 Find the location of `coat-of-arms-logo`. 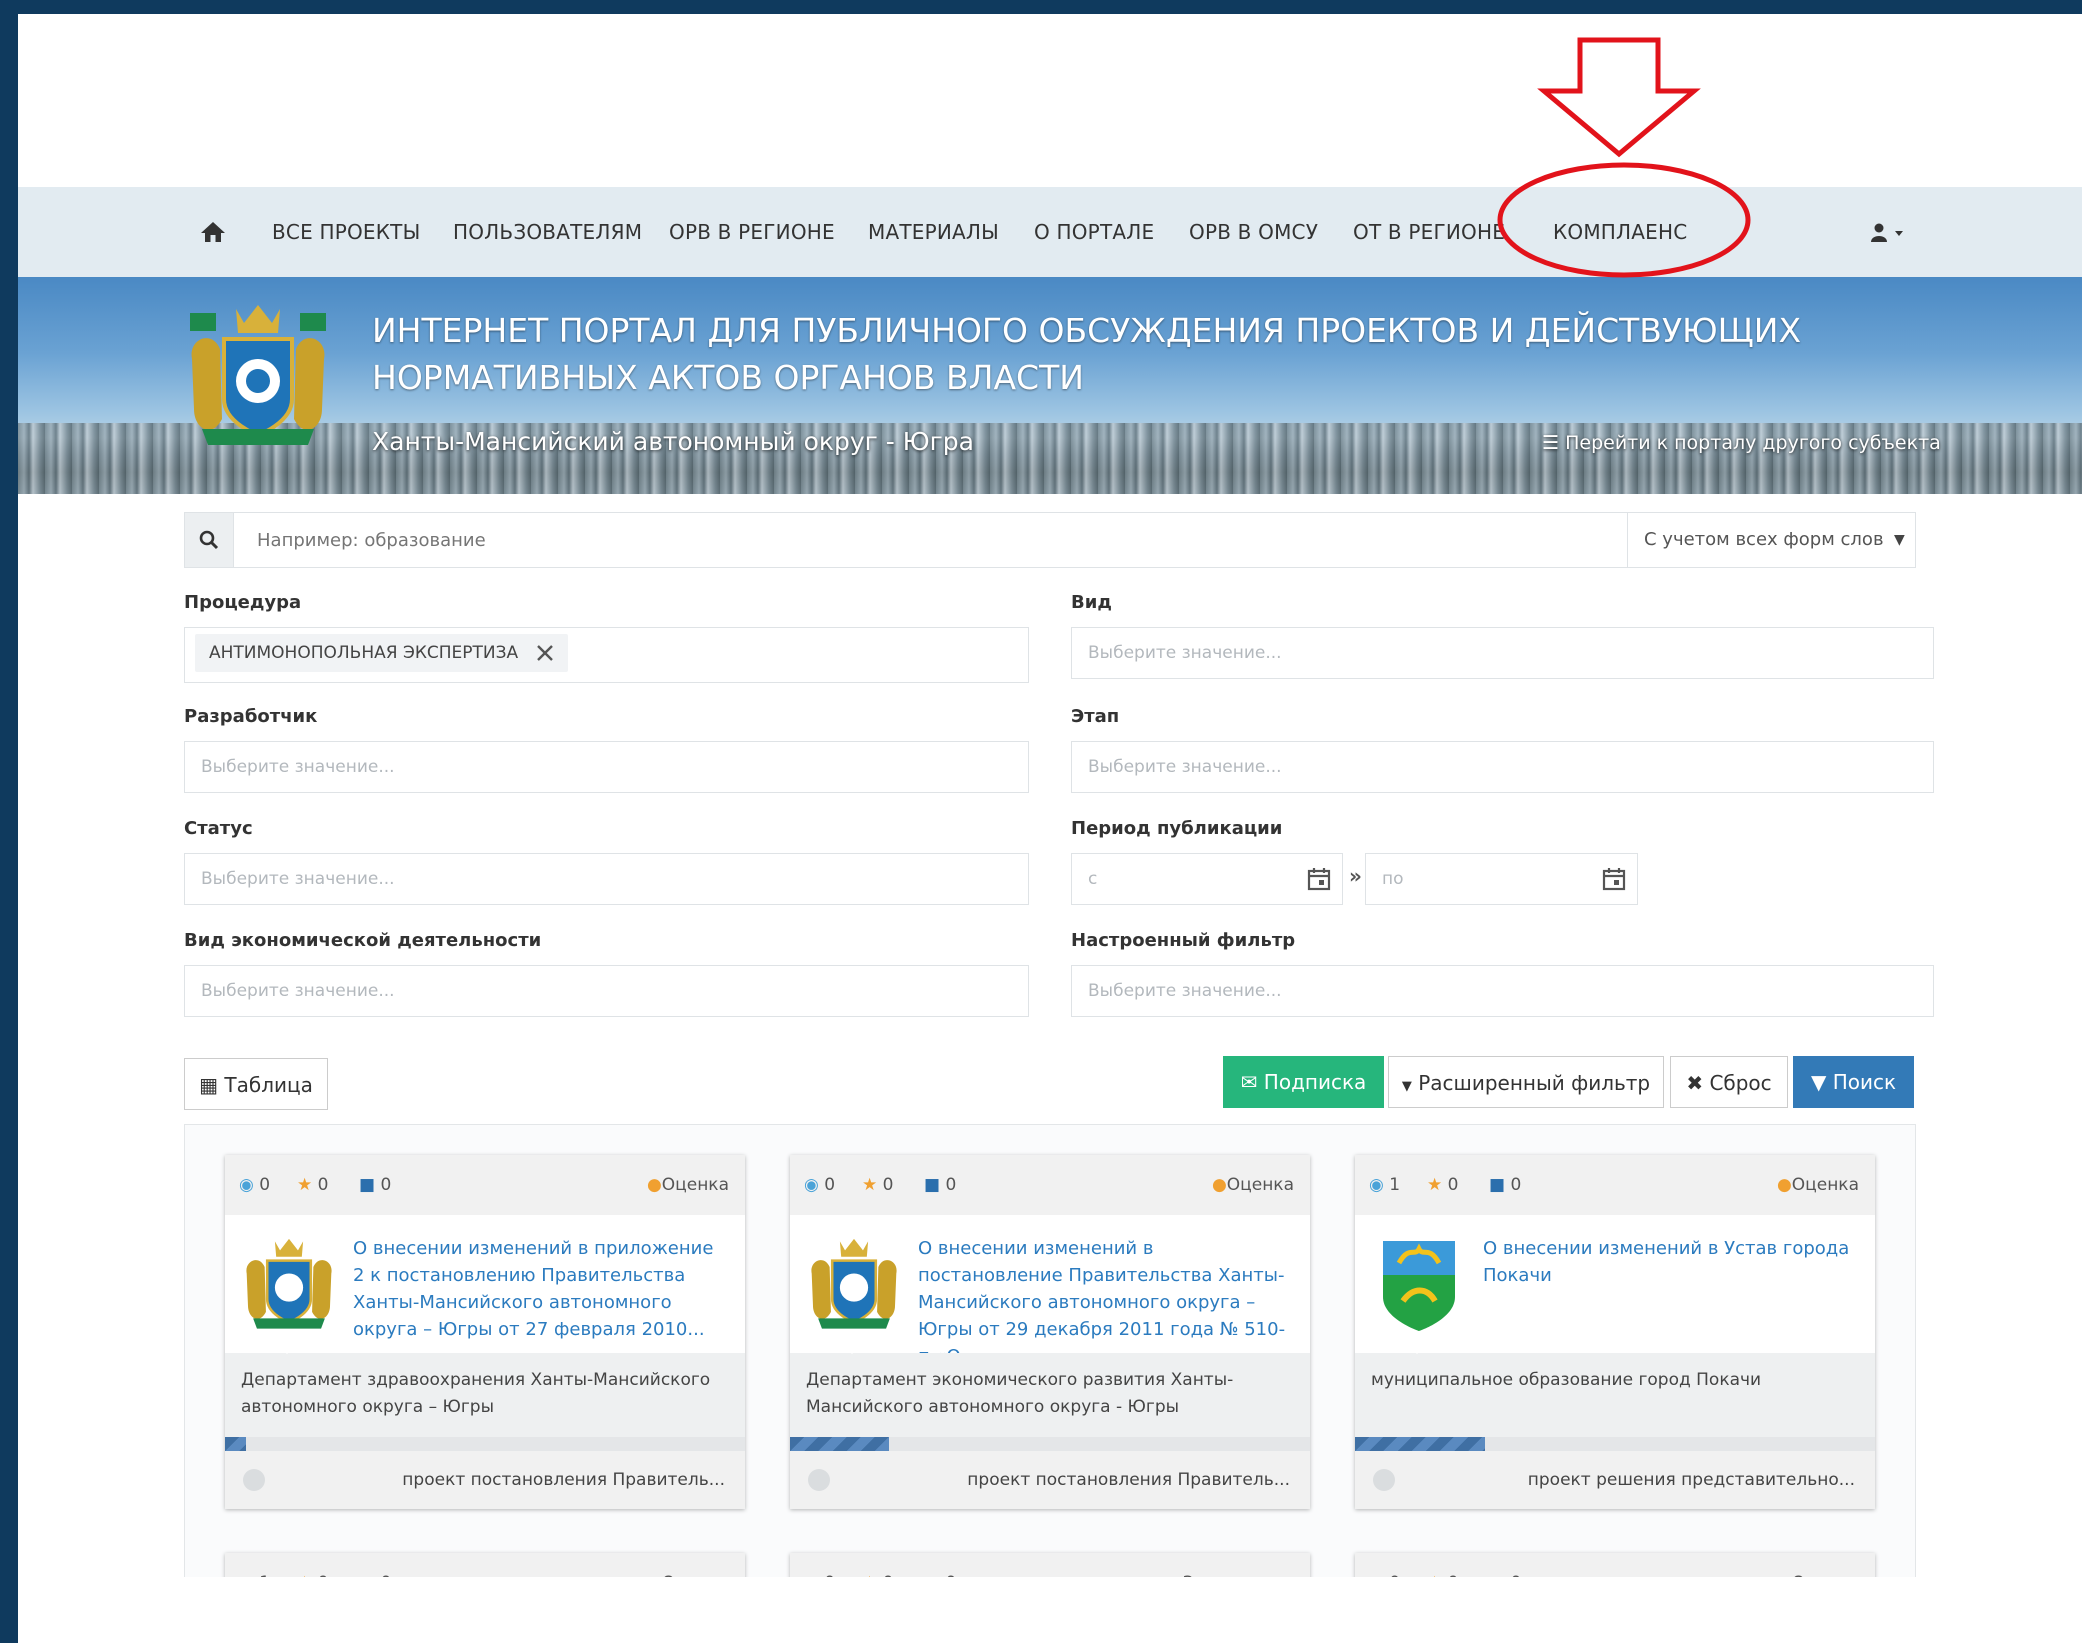

coat-of-arms-logo is located at coordinates (854, 1283).